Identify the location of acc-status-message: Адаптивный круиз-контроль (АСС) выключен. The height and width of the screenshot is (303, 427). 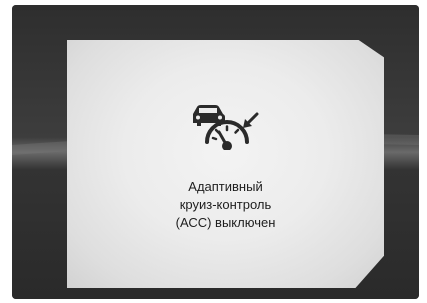
(225, 205).